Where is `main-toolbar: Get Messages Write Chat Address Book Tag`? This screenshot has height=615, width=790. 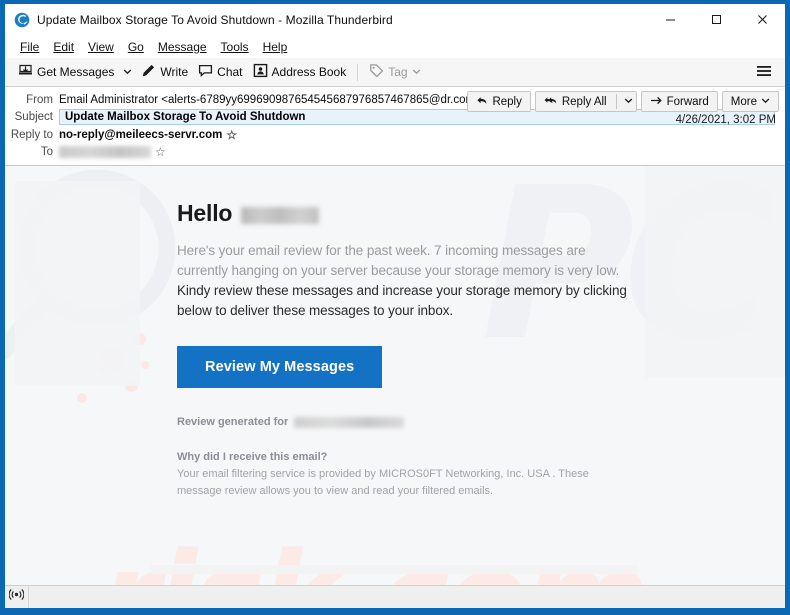
main-toolbar: Get Messages Write Chat Address Book Tag is located at coordinates (395, 72).